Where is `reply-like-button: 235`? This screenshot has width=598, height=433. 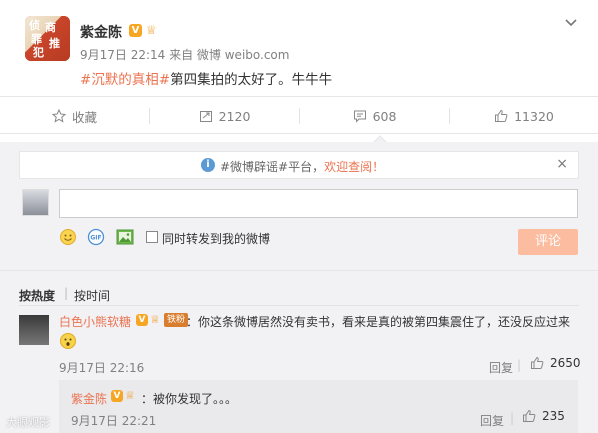
reply-like-button: 235 is located at coordinates (543, 416).